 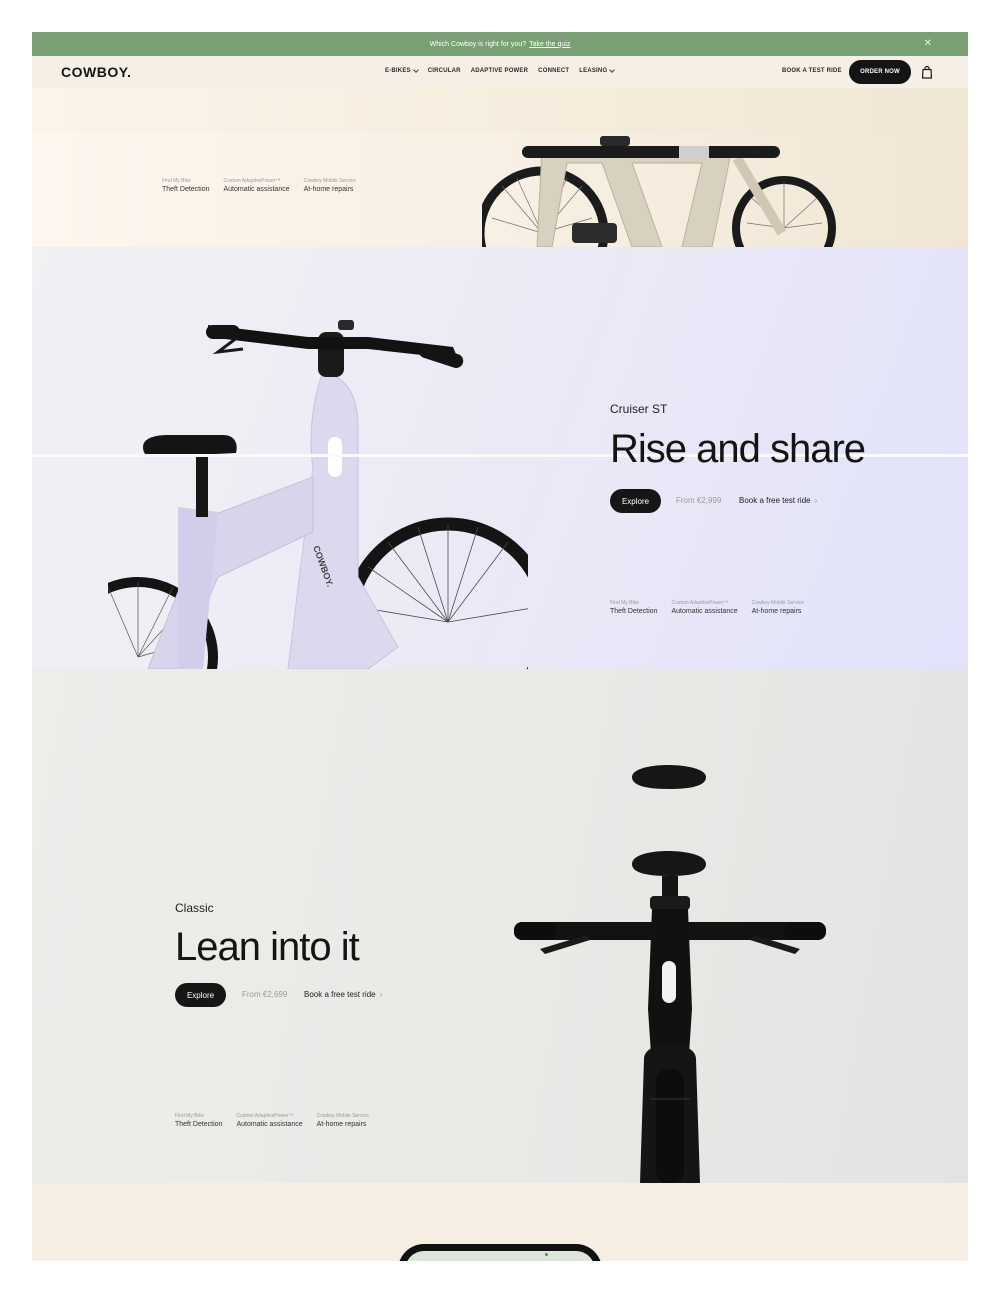 I want to click on logo: COWBOY., so click(x=96, y=72).